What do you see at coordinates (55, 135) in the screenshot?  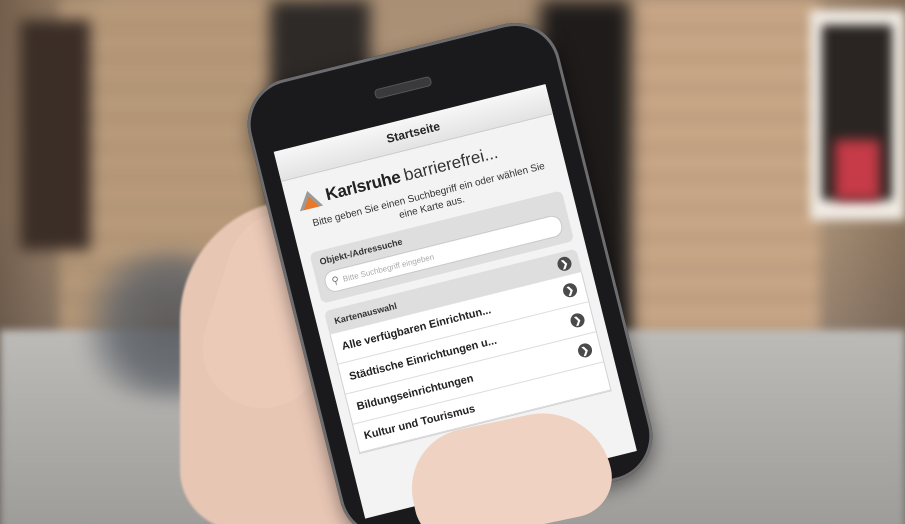 I see `window-left` at bounding box center [55, 135].